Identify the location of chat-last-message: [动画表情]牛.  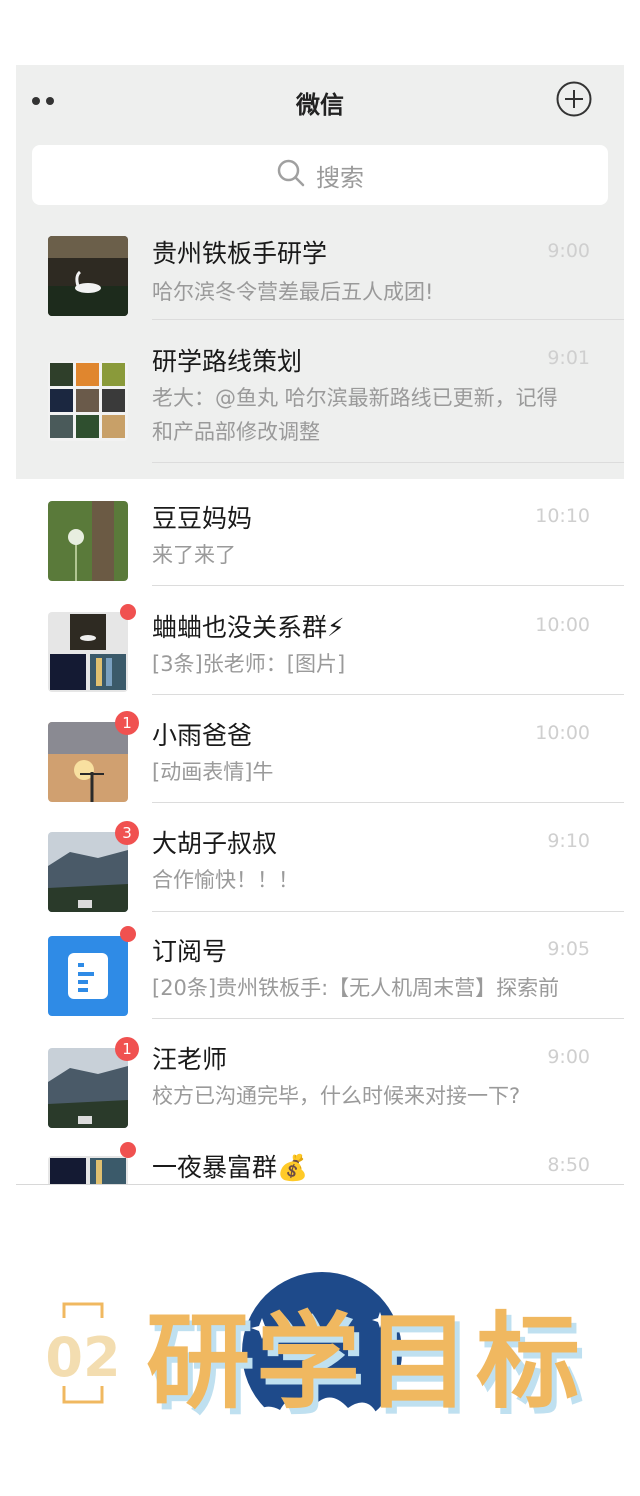
(213, 772).